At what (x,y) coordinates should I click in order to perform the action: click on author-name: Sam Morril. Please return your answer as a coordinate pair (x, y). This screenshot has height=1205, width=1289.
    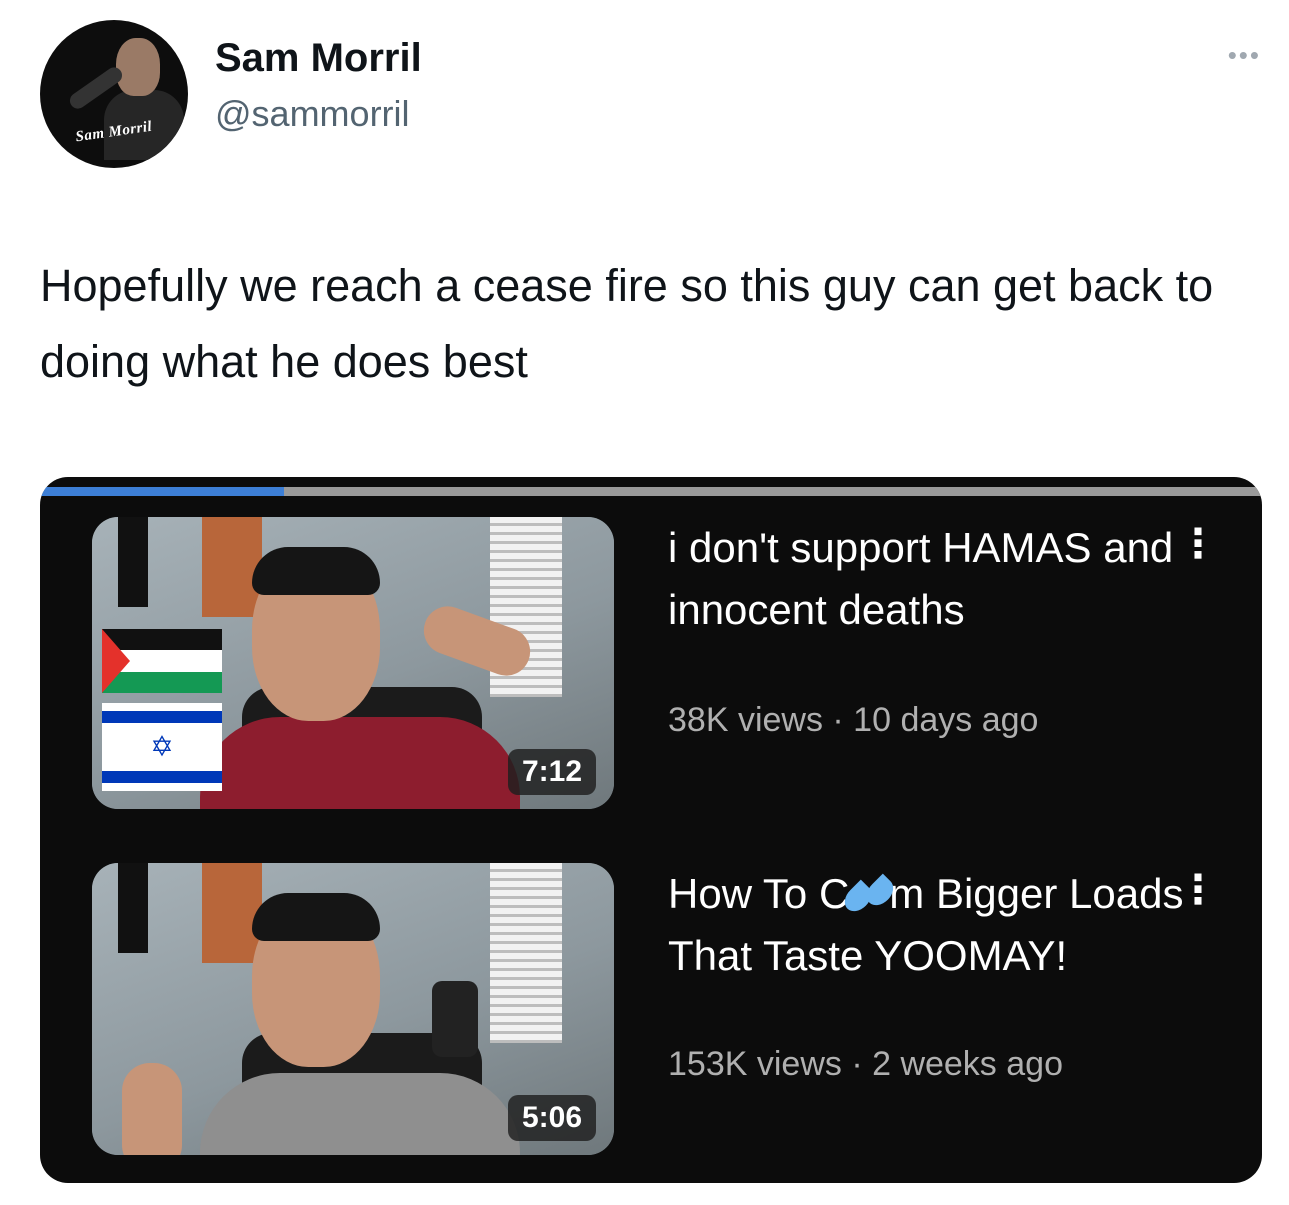
    Looking at the image, I should click on (318, 58).